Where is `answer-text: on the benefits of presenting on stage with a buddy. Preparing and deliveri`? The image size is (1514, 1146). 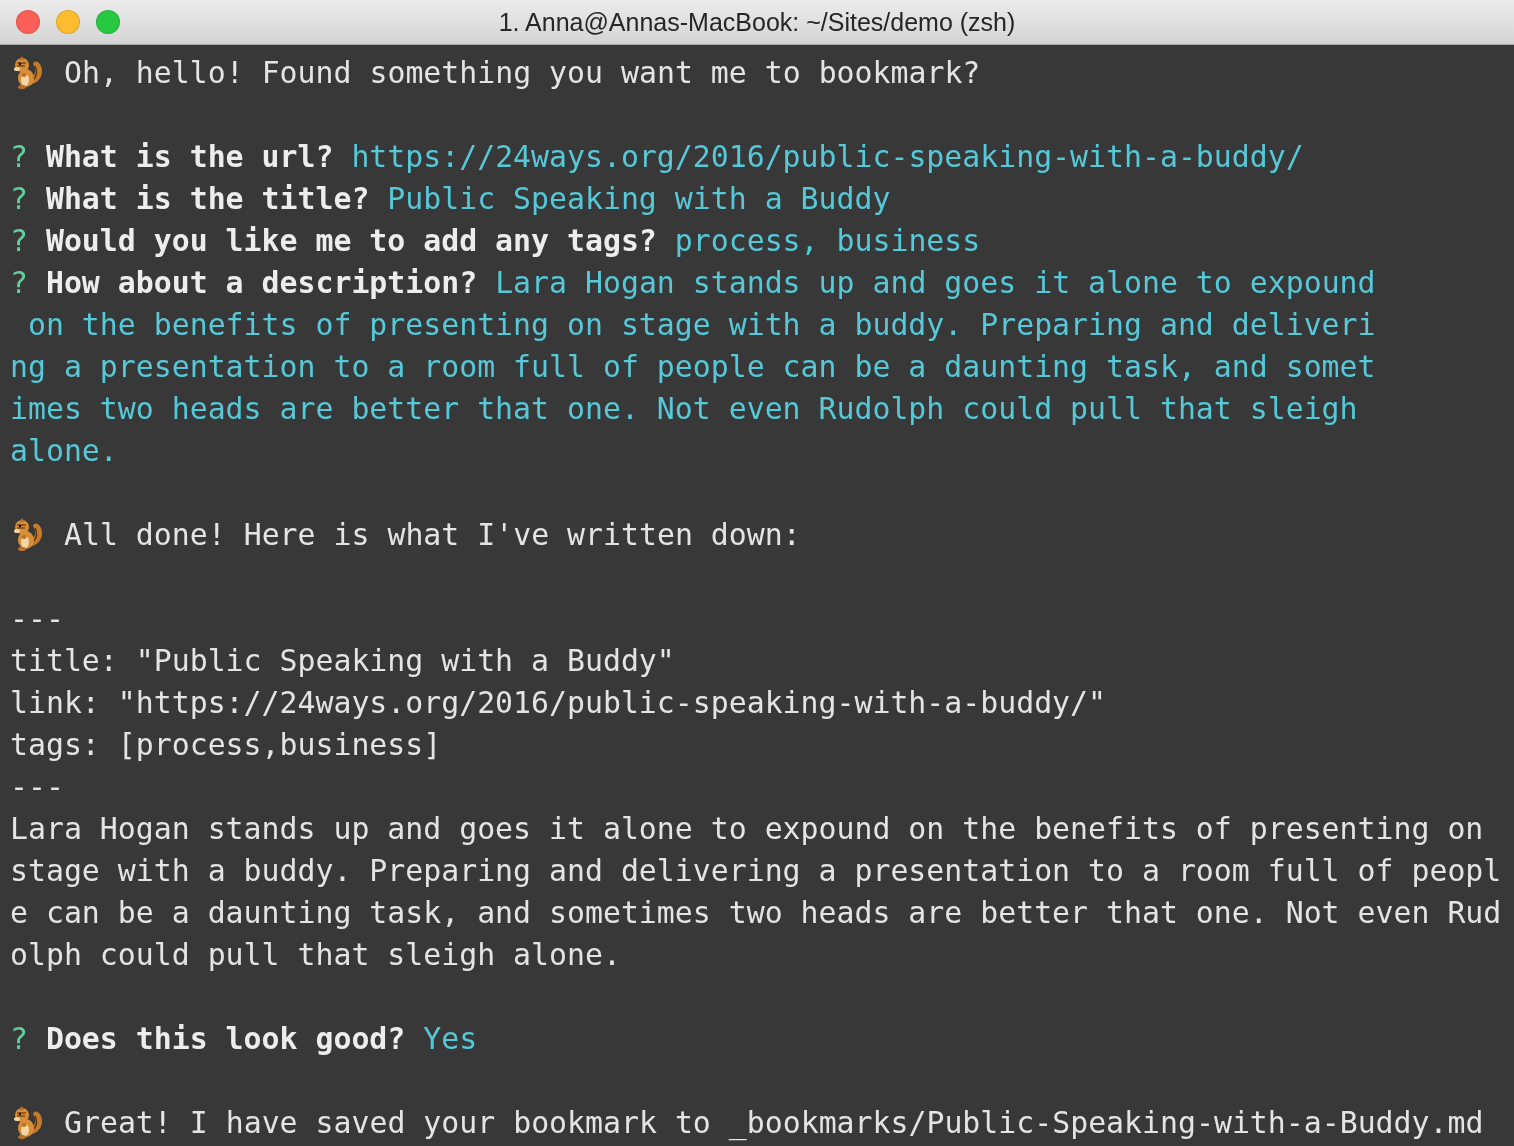
answer-text: on the benefits of presenting on stage with a buddy. Preparing and deliveri is located at coordinates (701, 324).